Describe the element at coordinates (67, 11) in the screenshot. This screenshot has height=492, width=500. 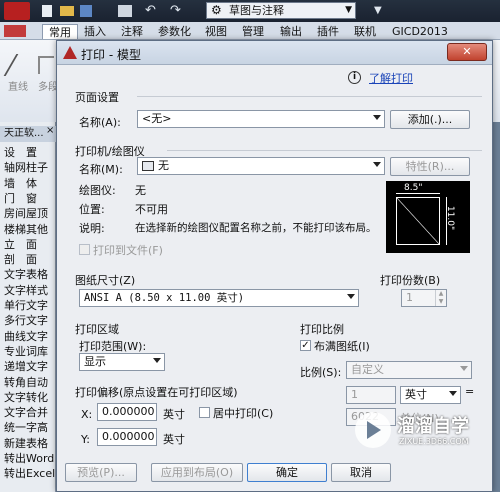
I see `open-file-icon` at that location.